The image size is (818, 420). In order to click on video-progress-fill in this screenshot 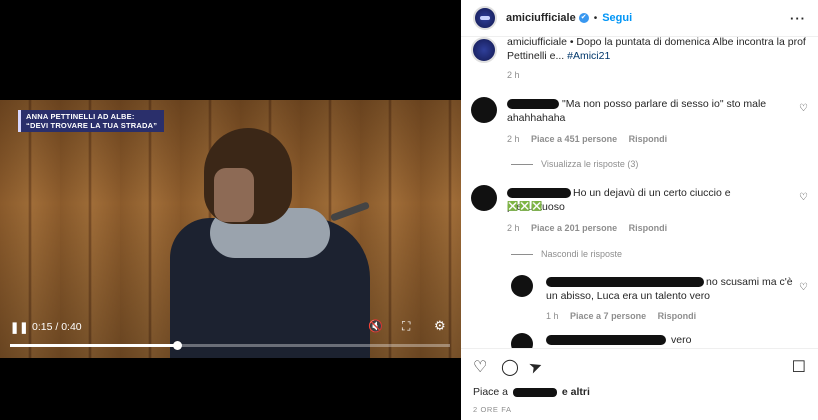, I will do `click(94, 345)`.